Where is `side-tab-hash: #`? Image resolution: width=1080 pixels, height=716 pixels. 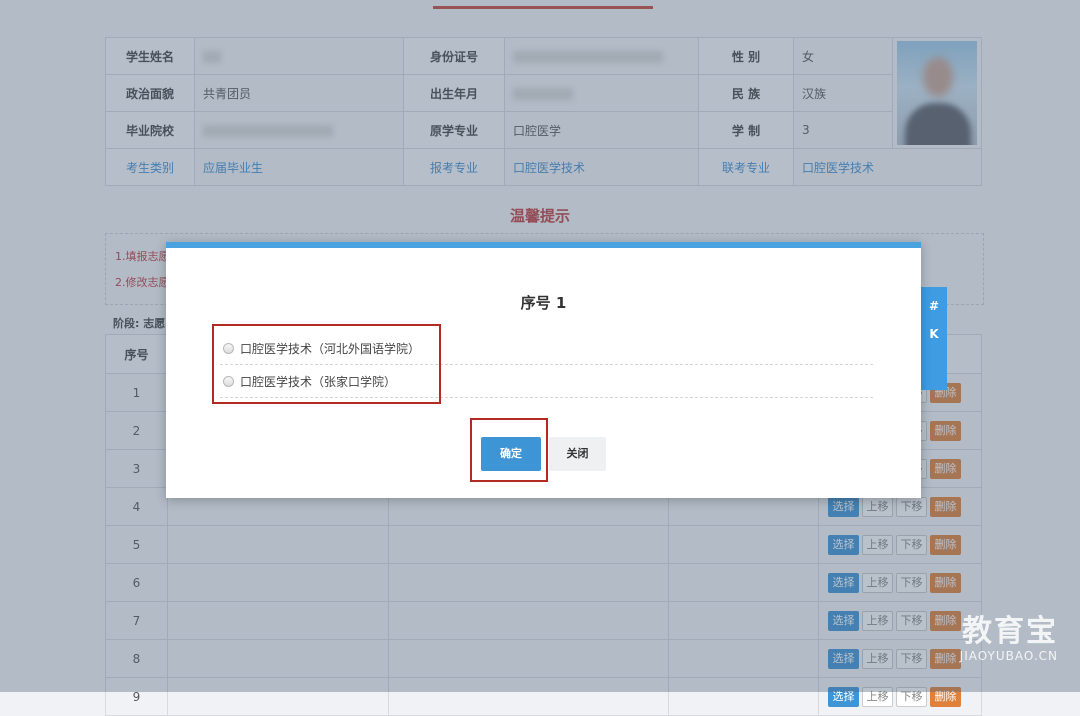 side-tab-hash: # is located at coordinates (934, 306).